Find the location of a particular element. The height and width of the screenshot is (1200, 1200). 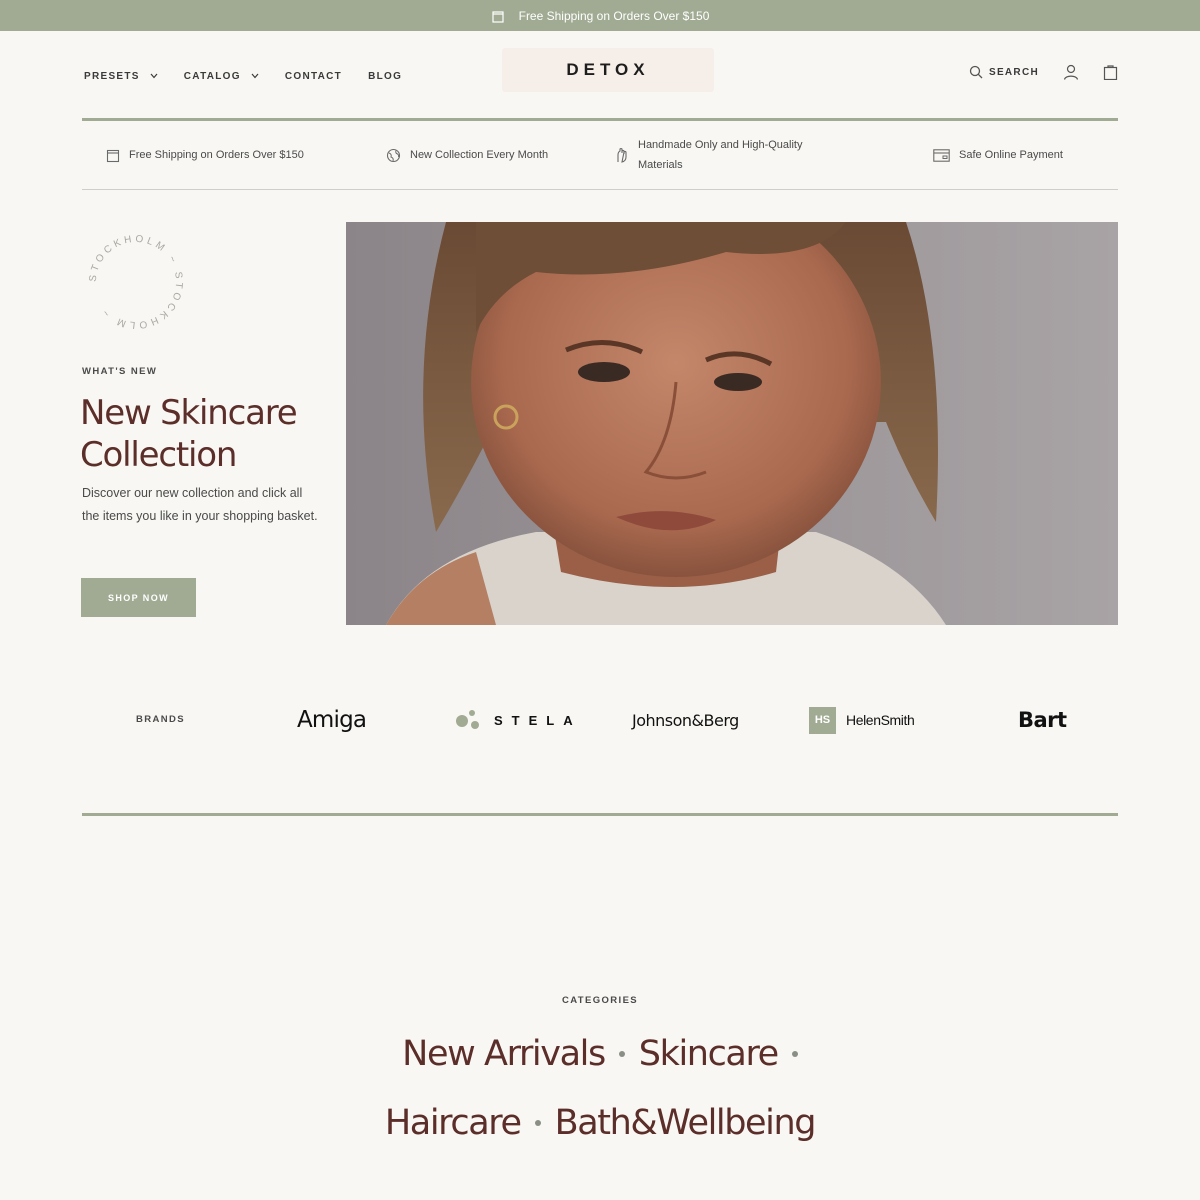

feature-text: Safe Online Payment is located at coordinates (1011, 155).